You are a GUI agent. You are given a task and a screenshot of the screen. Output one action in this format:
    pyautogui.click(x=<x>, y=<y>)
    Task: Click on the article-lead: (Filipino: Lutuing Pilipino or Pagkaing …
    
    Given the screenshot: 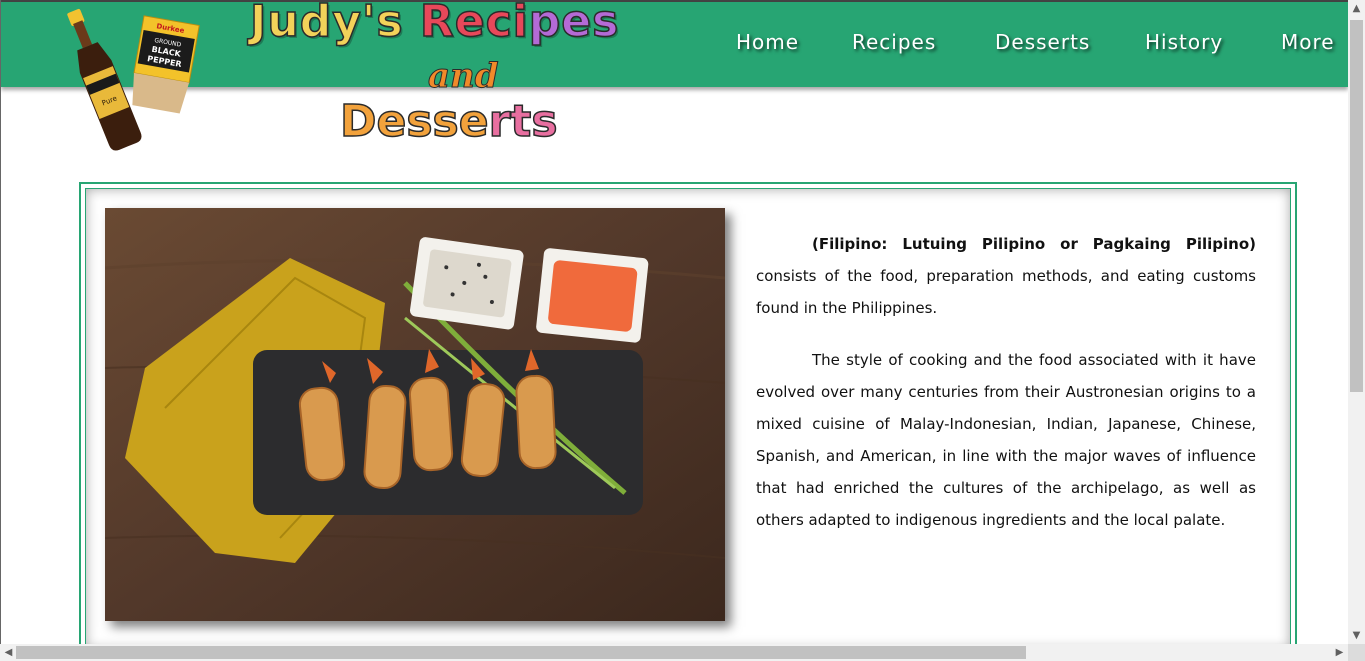 What is the action you would take?
    pyautogui.click(x=1034, y=244)
    